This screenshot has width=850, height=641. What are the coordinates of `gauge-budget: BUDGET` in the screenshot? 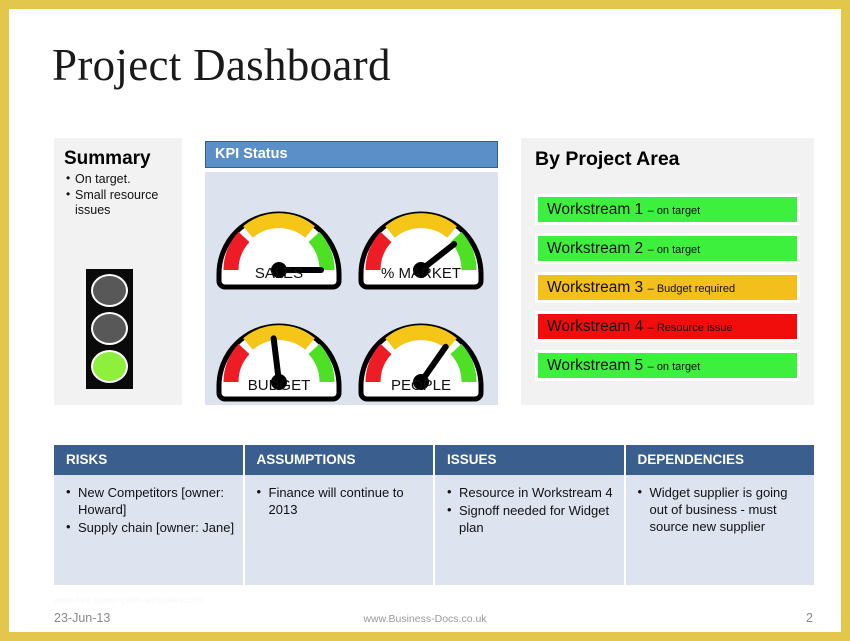 It's located at (279, 348).